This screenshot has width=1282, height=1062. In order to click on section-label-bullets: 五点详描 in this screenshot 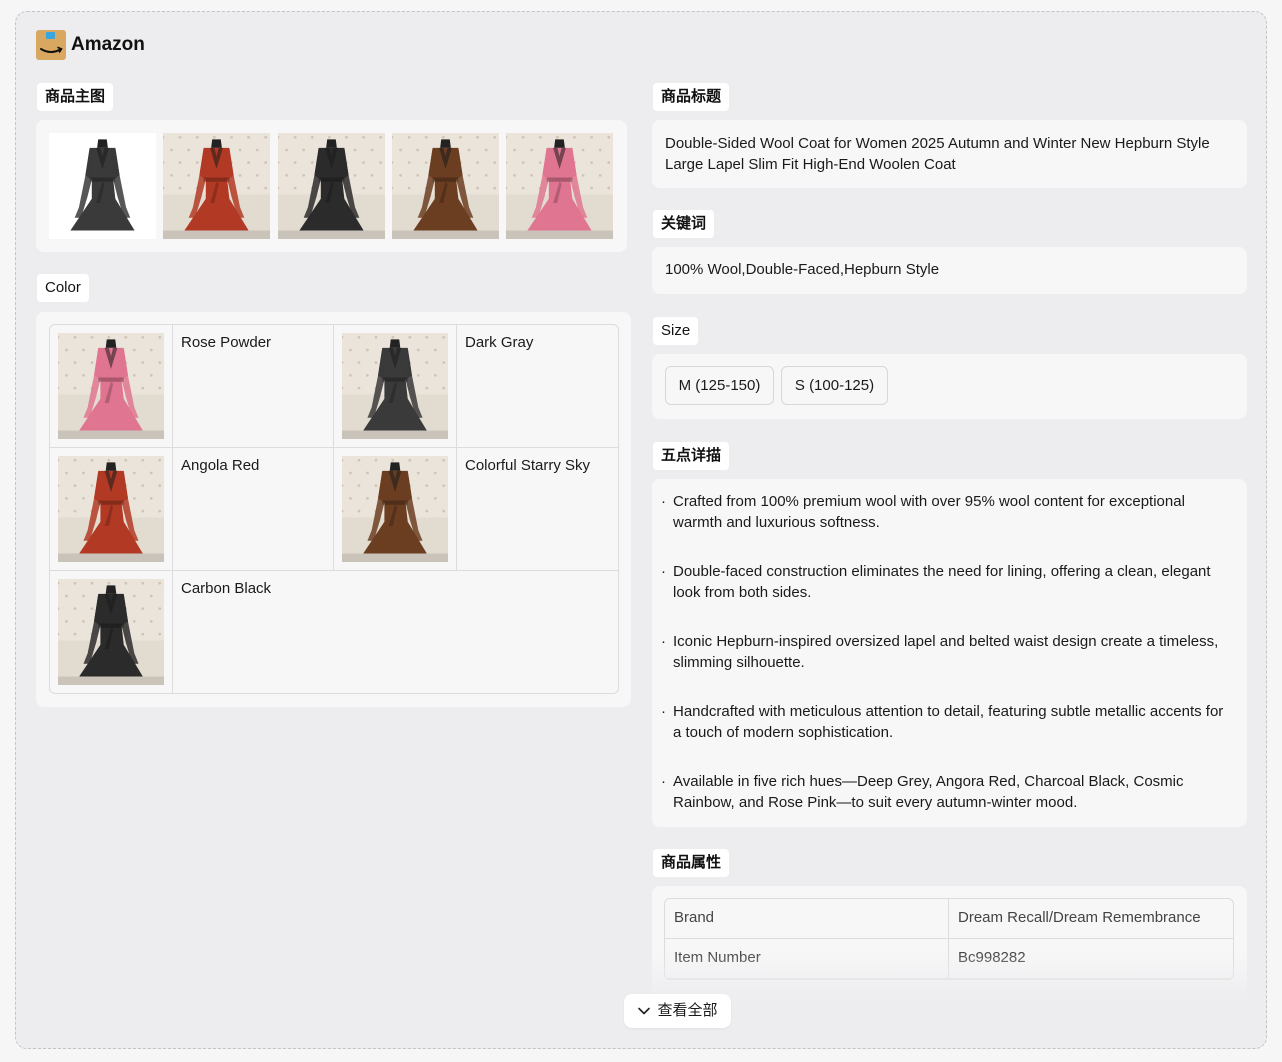, I will do `click(691, 456)`.